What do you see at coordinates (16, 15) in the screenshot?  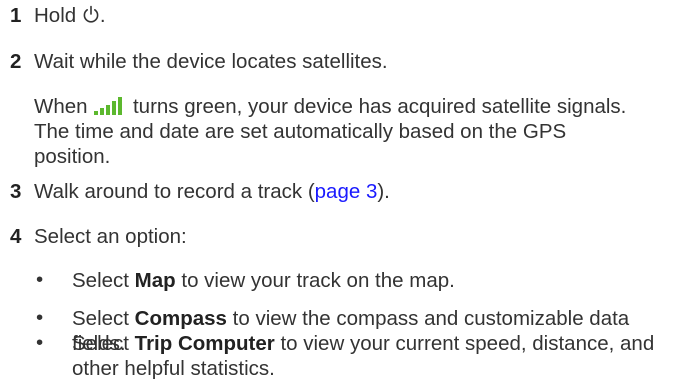 I see `step-number: 1` at bounding box center [16, 15].